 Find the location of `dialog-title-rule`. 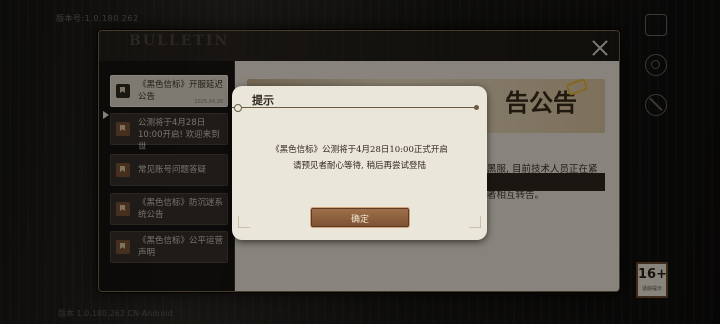

dialog-title-rule is located at coordinates (354, 107).